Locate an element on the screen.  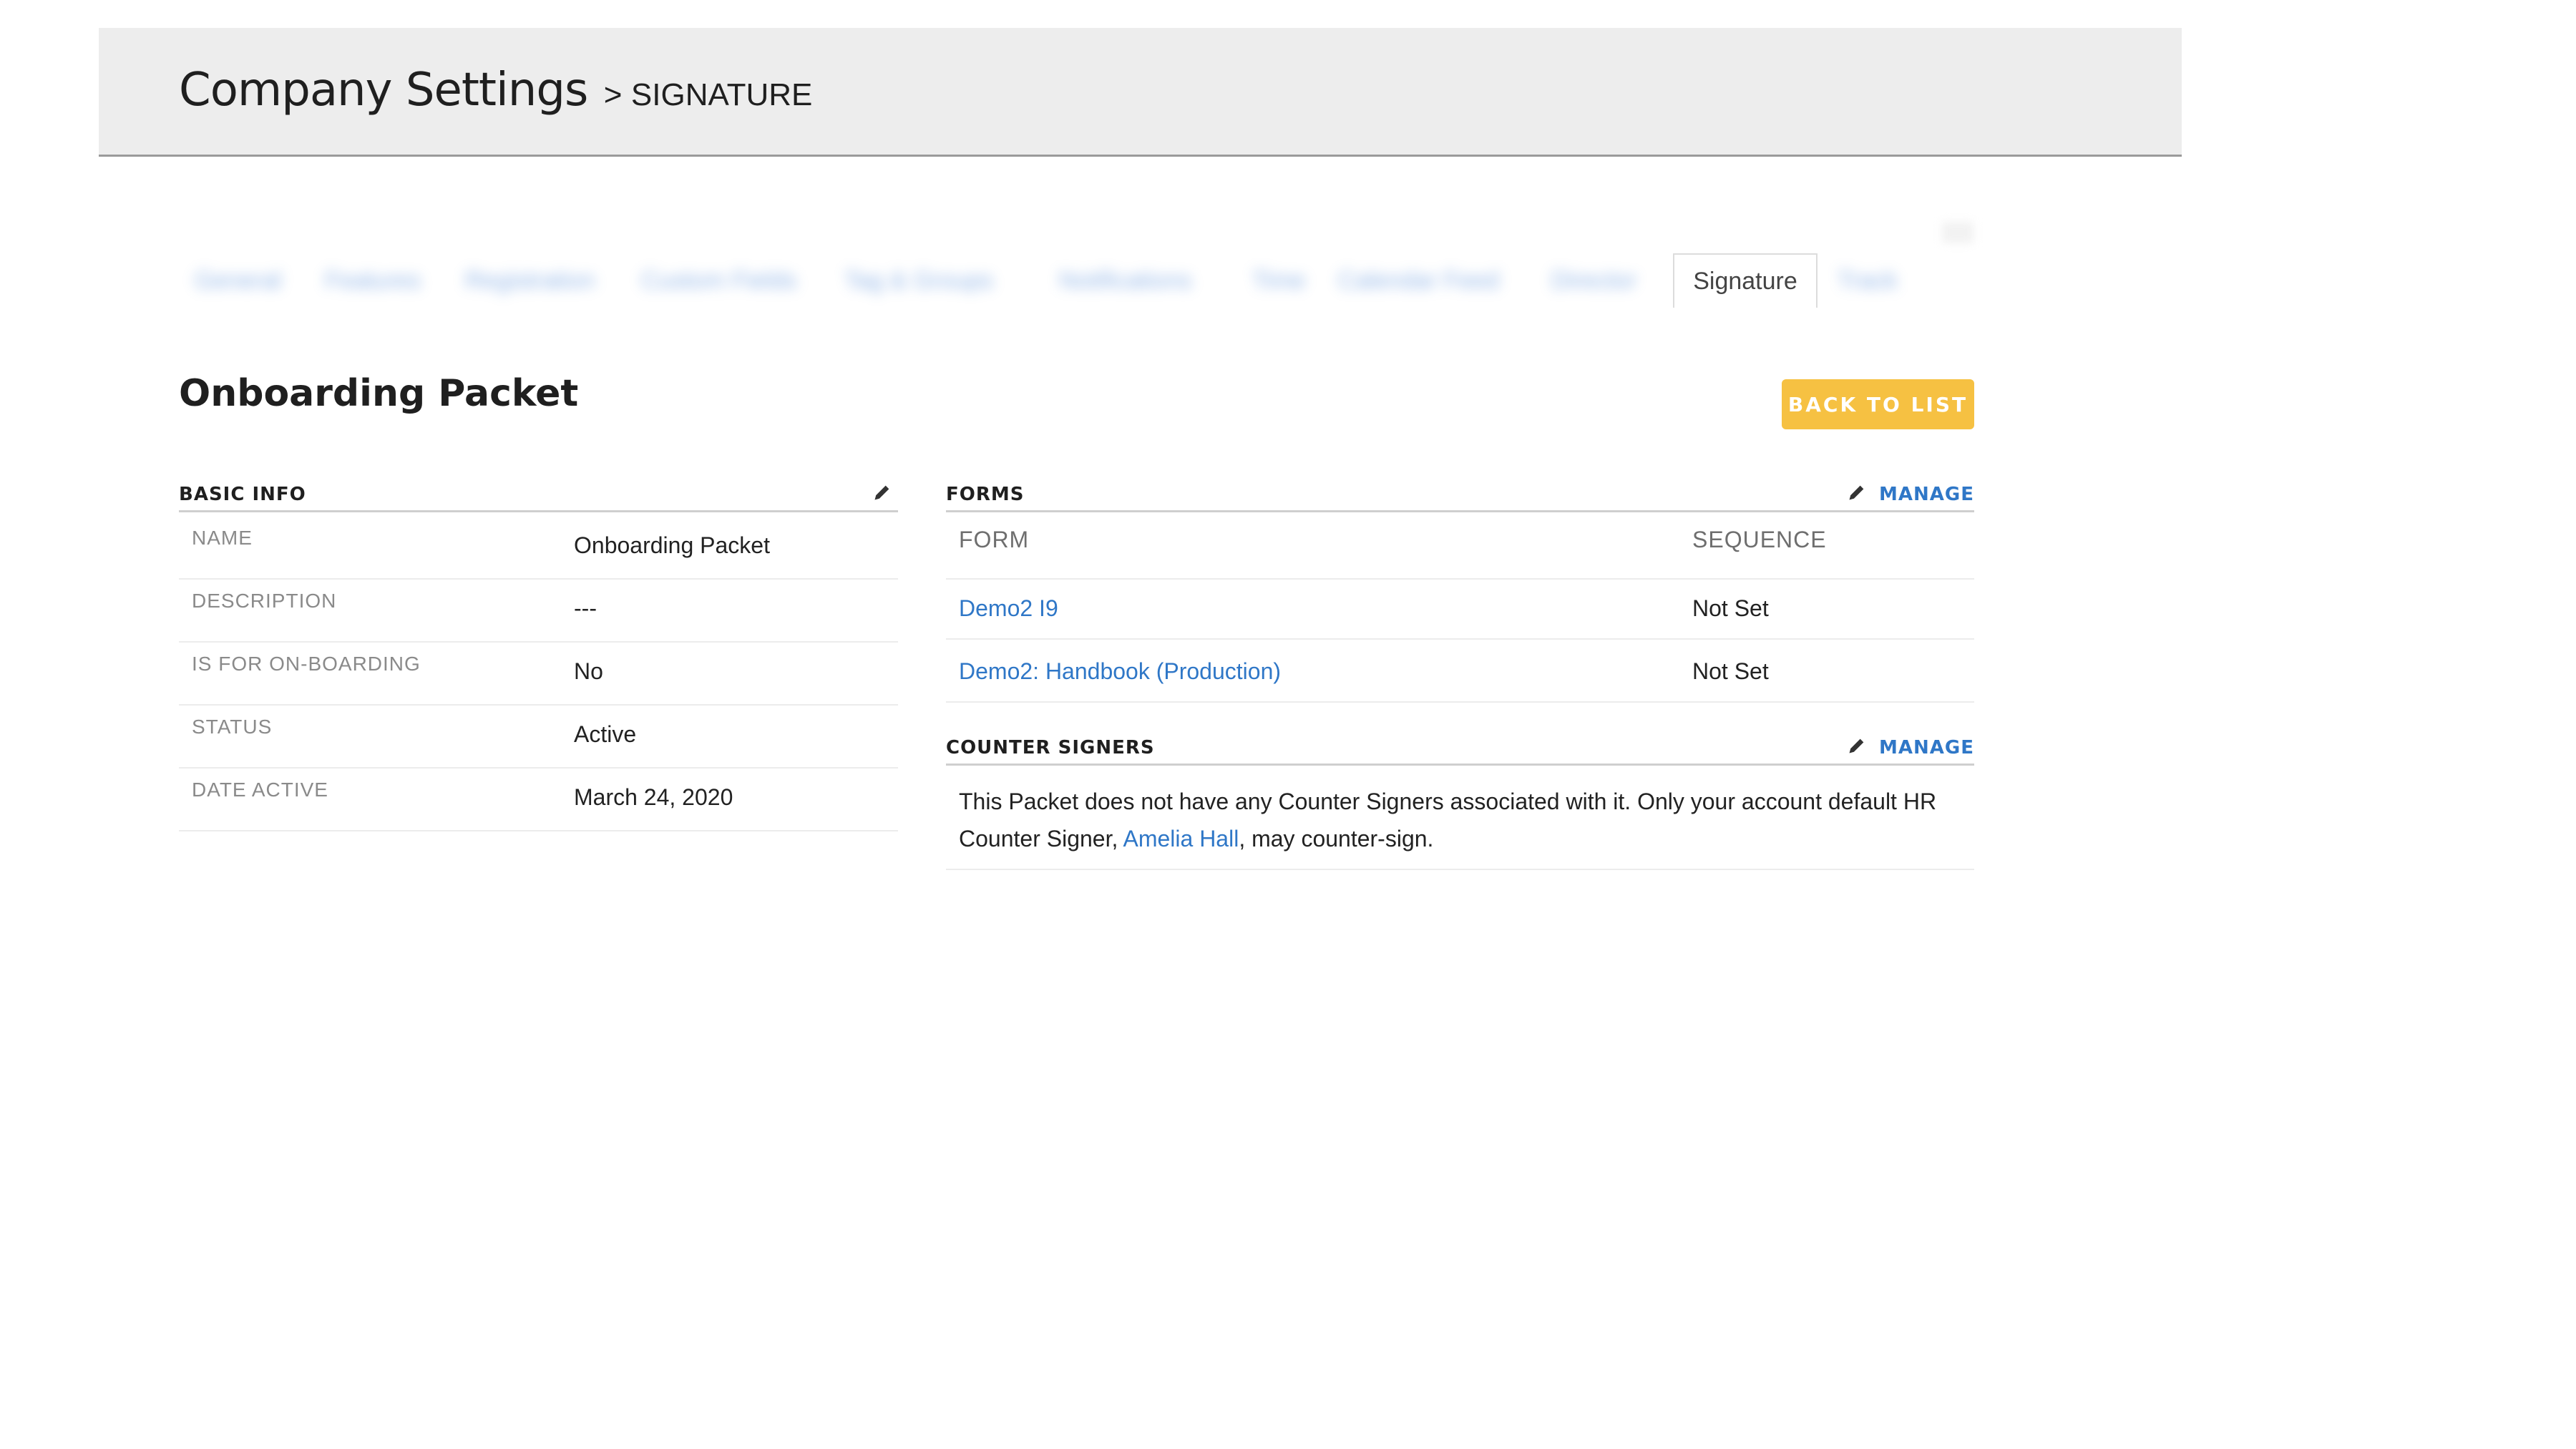
counter-signers-header: COUNTER SIGNERS MANAGE is located at coordinates (1460, 750).